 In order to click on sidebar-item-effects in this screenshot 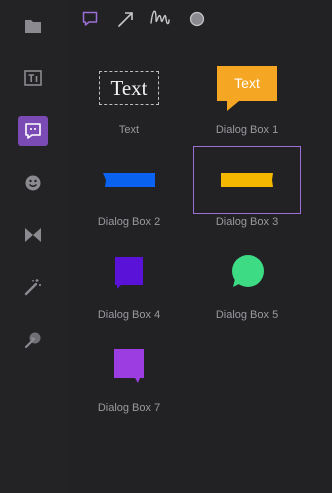, I will do `click(33, 287)`.